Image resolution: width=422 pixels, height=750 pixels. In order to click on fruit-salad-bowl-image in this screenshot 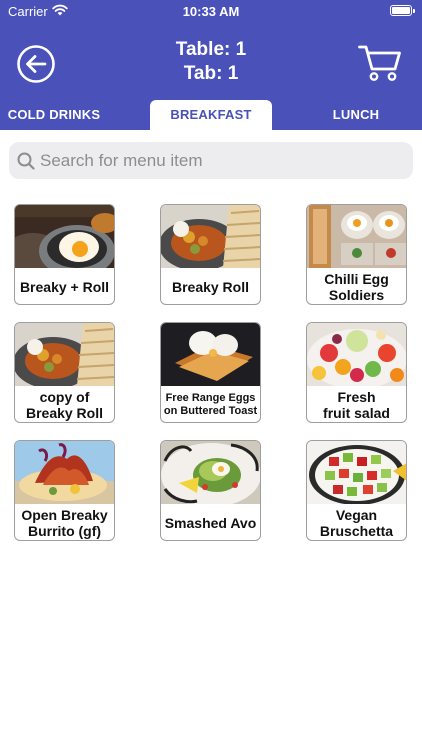, I will do `click(356, 354)`.